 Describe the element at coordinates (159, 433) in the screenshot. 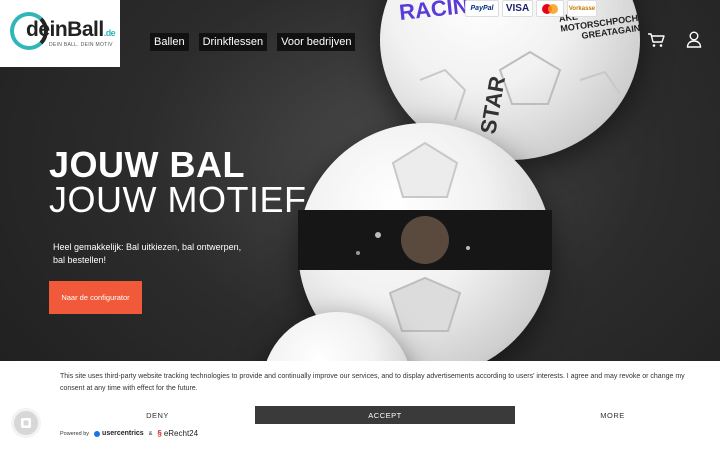

I see `erecht24-icon: §` at that location.